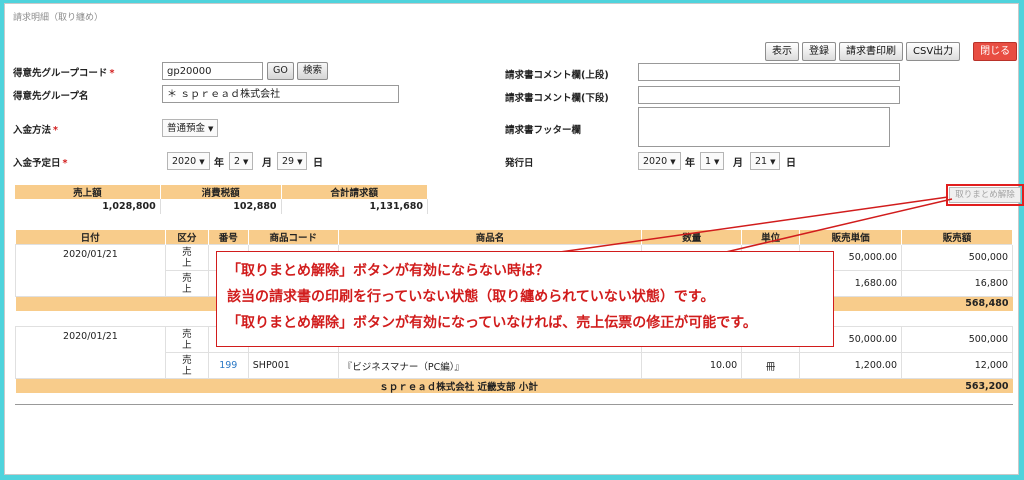  I want to click on due-day-select: 29 ▼, so click(292, 161).